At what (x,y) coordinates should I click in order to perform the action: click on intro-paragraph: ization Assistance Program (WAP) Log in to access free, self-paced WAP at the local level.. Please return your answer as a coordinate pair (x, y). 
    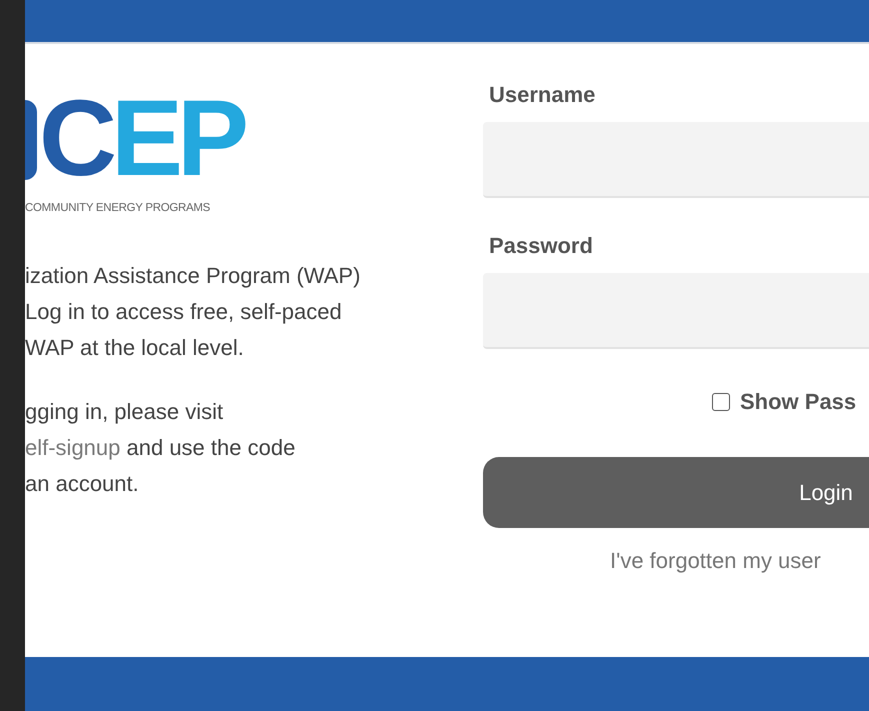
    Looking at the image, I should click on (193, 312).